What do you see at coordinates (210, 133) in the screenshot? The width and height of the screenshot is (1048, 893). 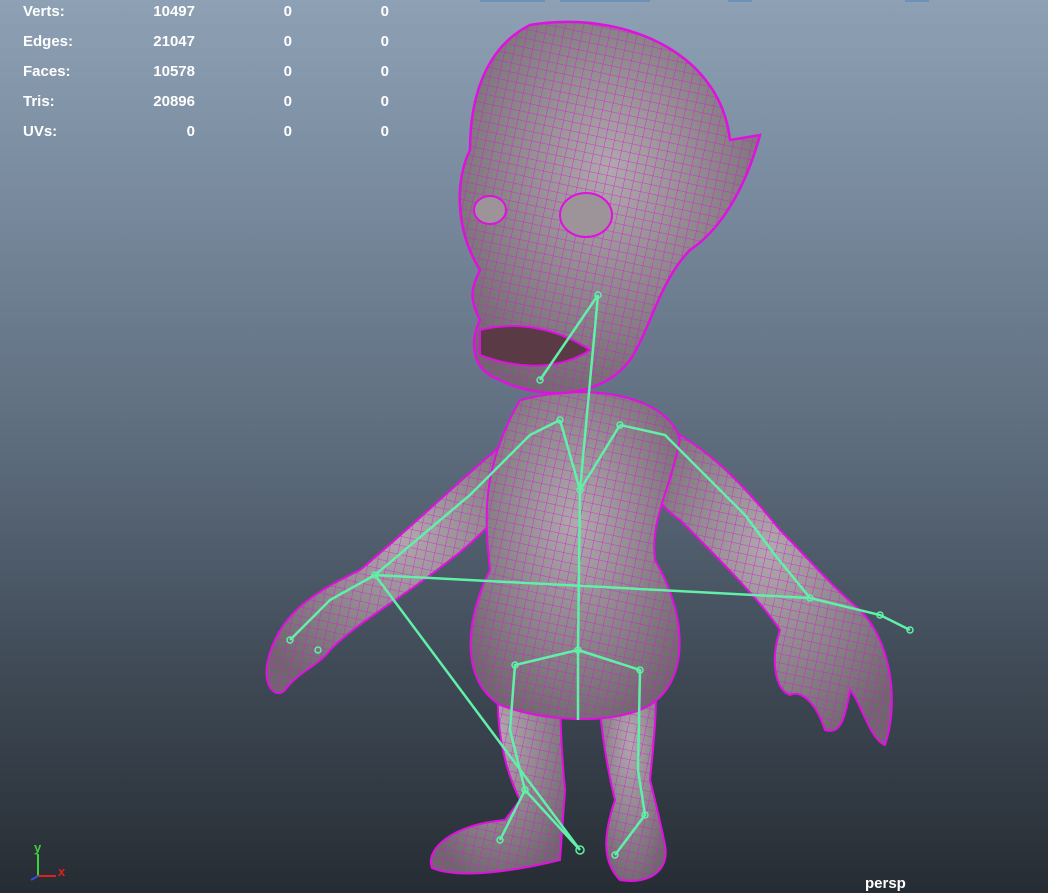 I see `hud-row-uvs: UVs: 0 0 0` at bounding box center [210, 133].